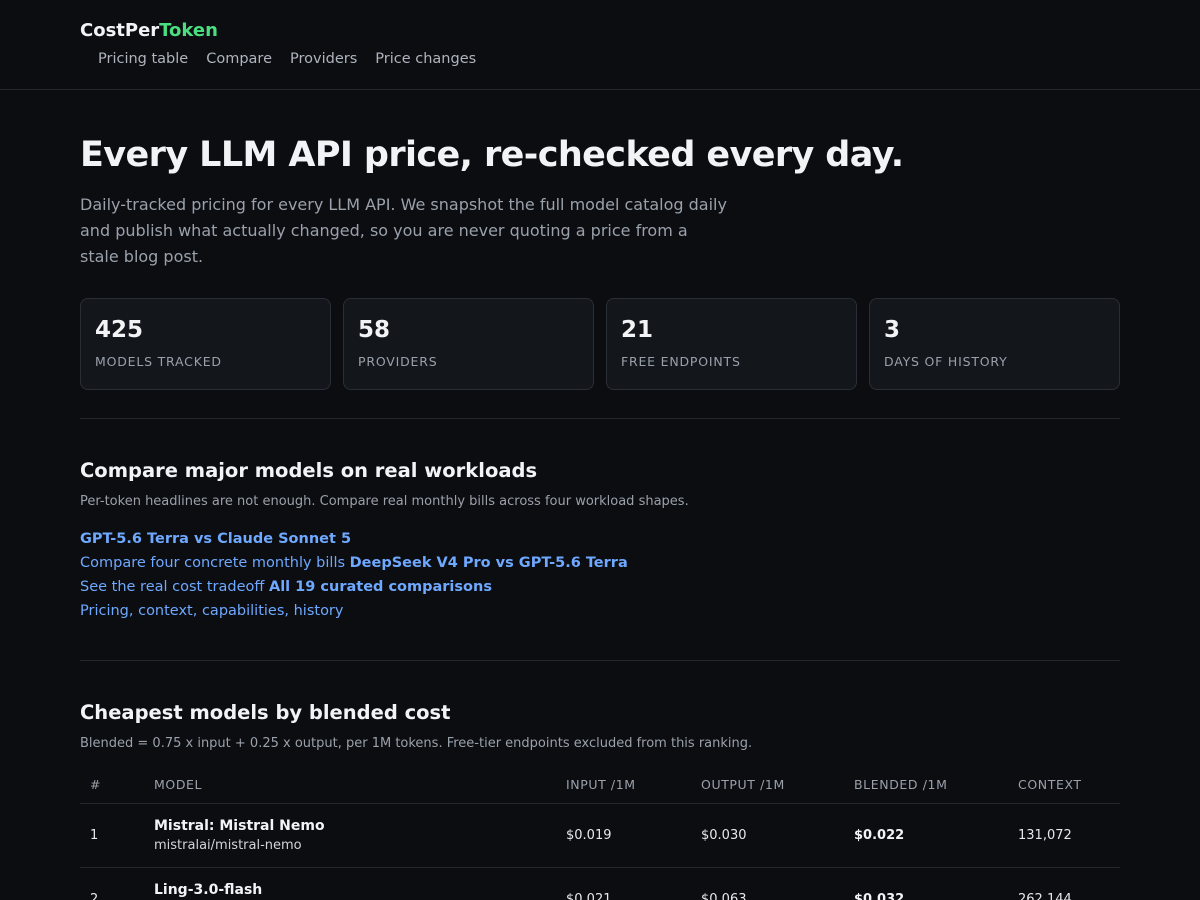 Image resolution: width=1200 pixels, height=900 pixels. Describe the element at coordinates (211, 611) in the screenshot. I see `link-text: Pricing, context, capabilities, history` at that location.